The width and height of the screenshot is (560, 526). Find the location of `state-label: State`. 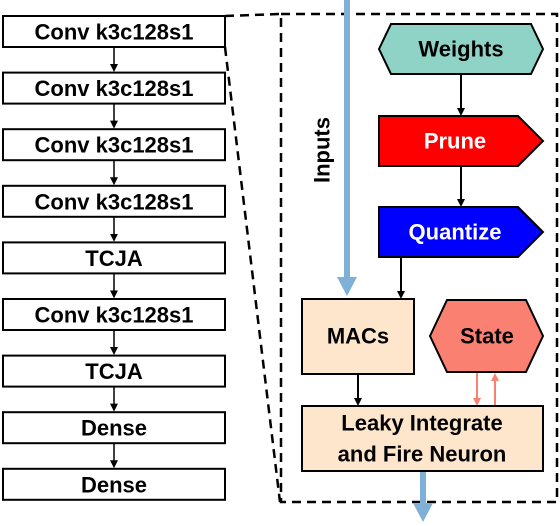

state-label: State is located at coordinates (487, 336).